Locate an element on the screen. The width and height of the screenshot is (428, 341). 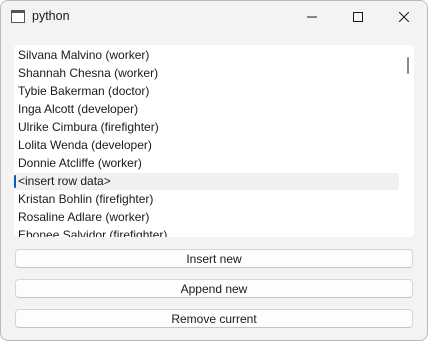
minimize-icon is located at coordinates (312, 17).